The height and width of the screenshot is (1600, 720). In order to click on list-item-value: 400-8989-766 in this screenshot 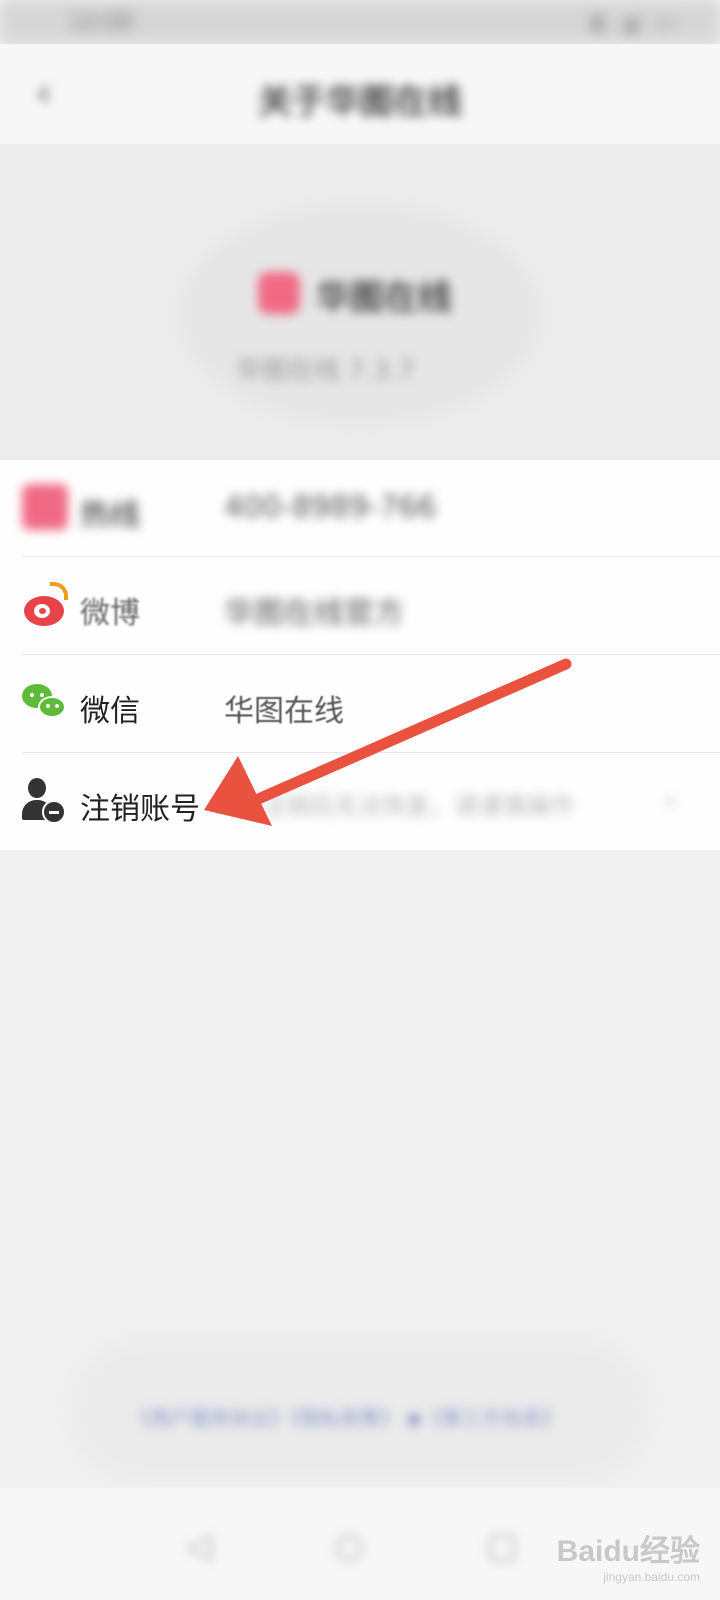, I will do `click(330, 507)`.